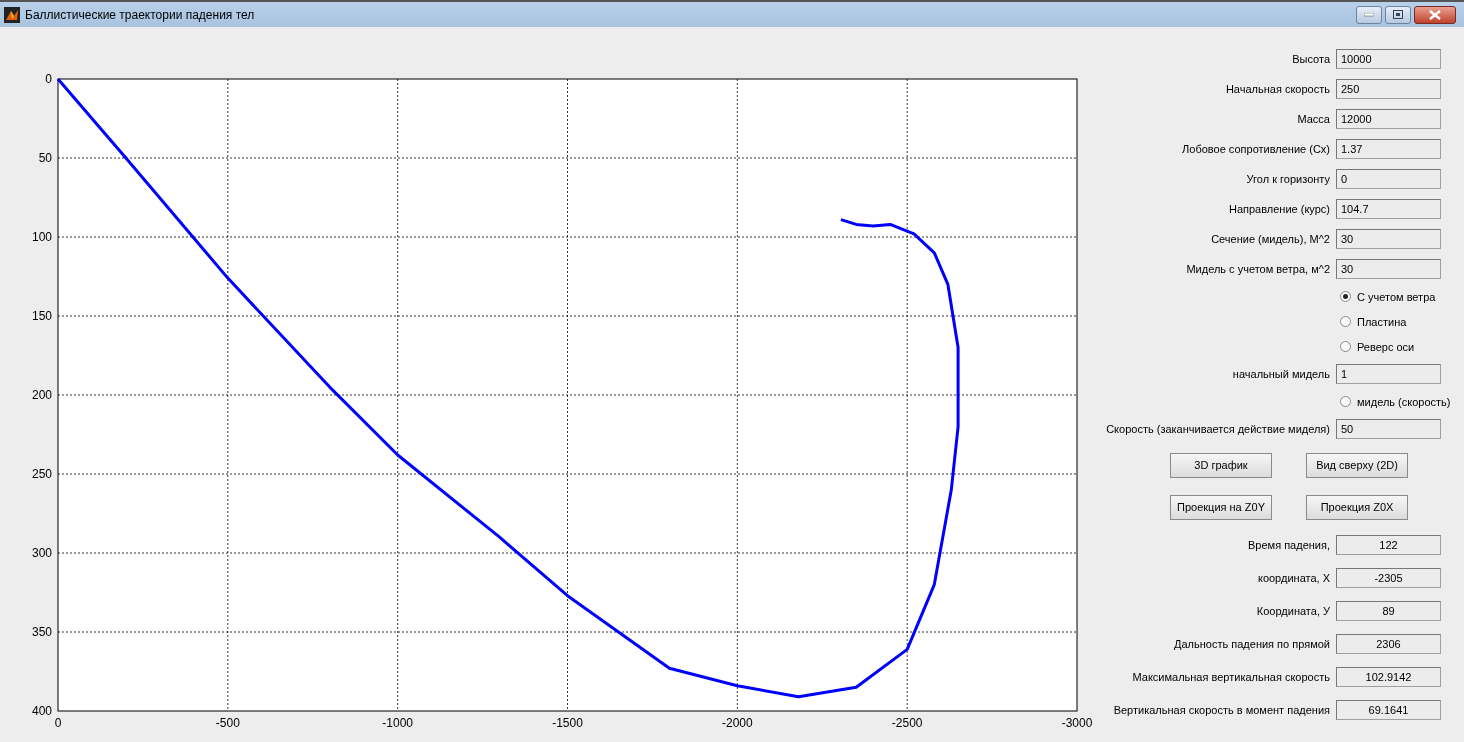  What do you see at coordinates (1382, 321) in the screenshot?
I see `radio-label: Пластина` at bounding box center [1382, 321].